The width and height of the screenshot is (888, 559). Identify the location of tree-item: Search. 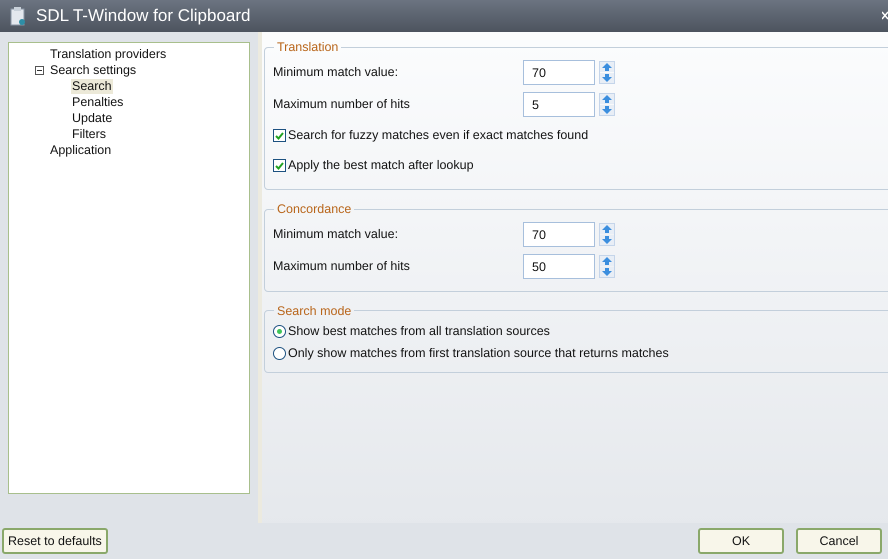
(92, 86).